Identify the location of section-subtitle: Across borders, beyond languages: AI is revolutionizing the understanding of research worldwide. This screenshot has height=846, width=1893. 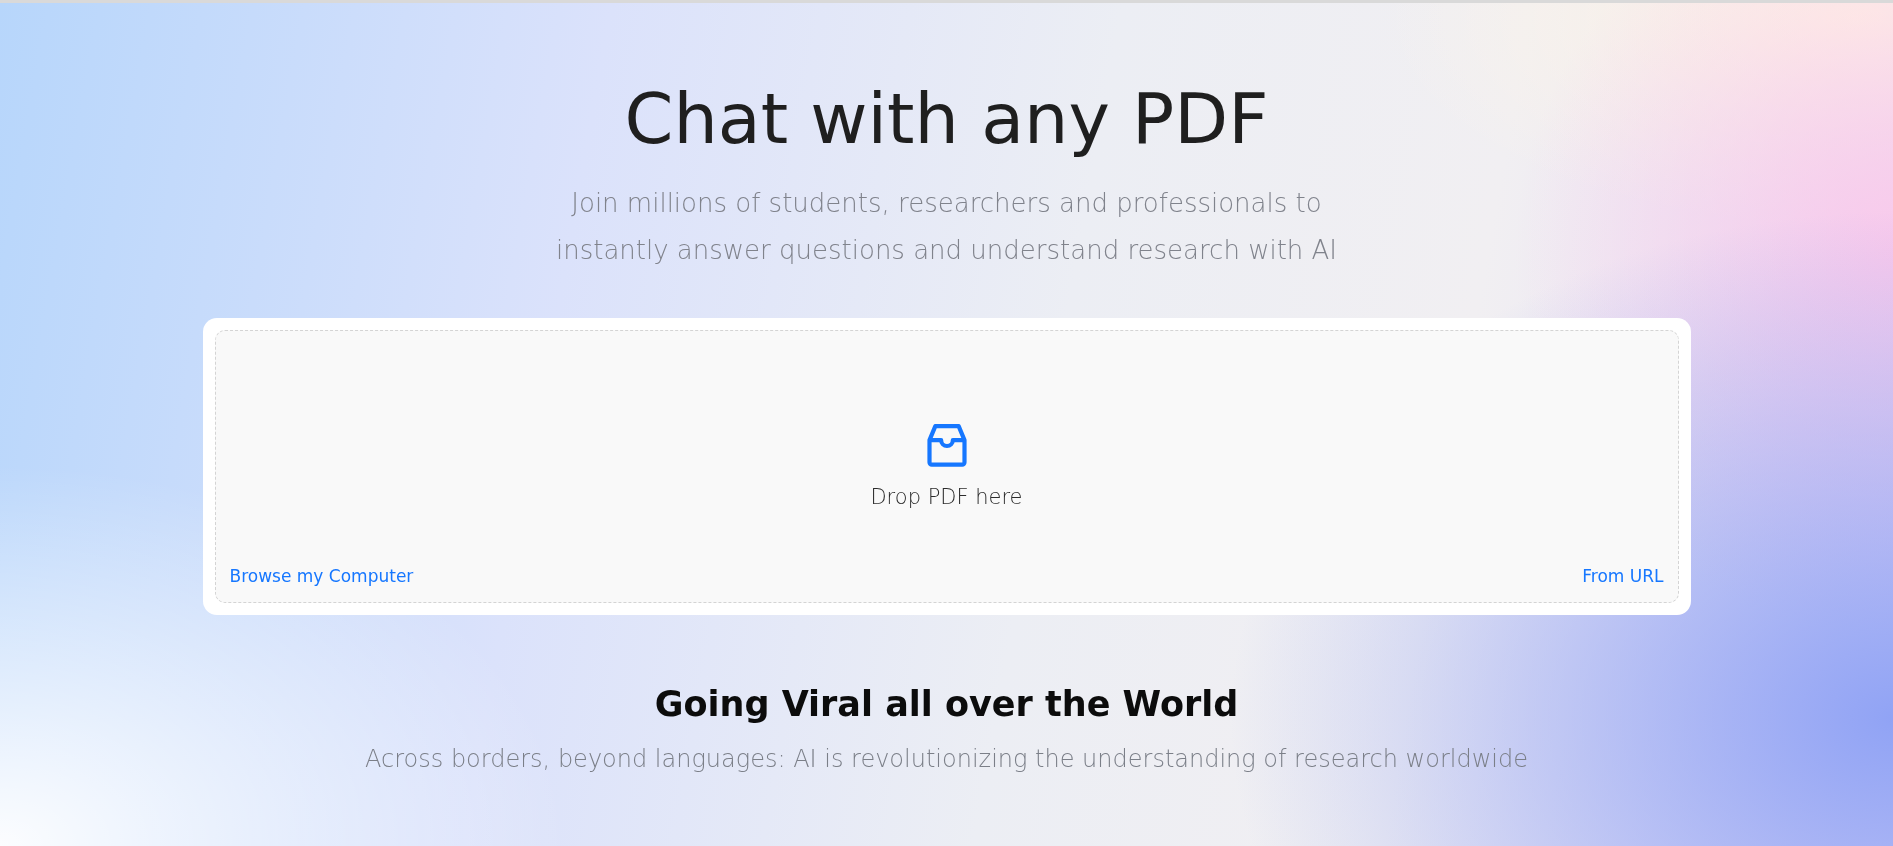
(946, 759).